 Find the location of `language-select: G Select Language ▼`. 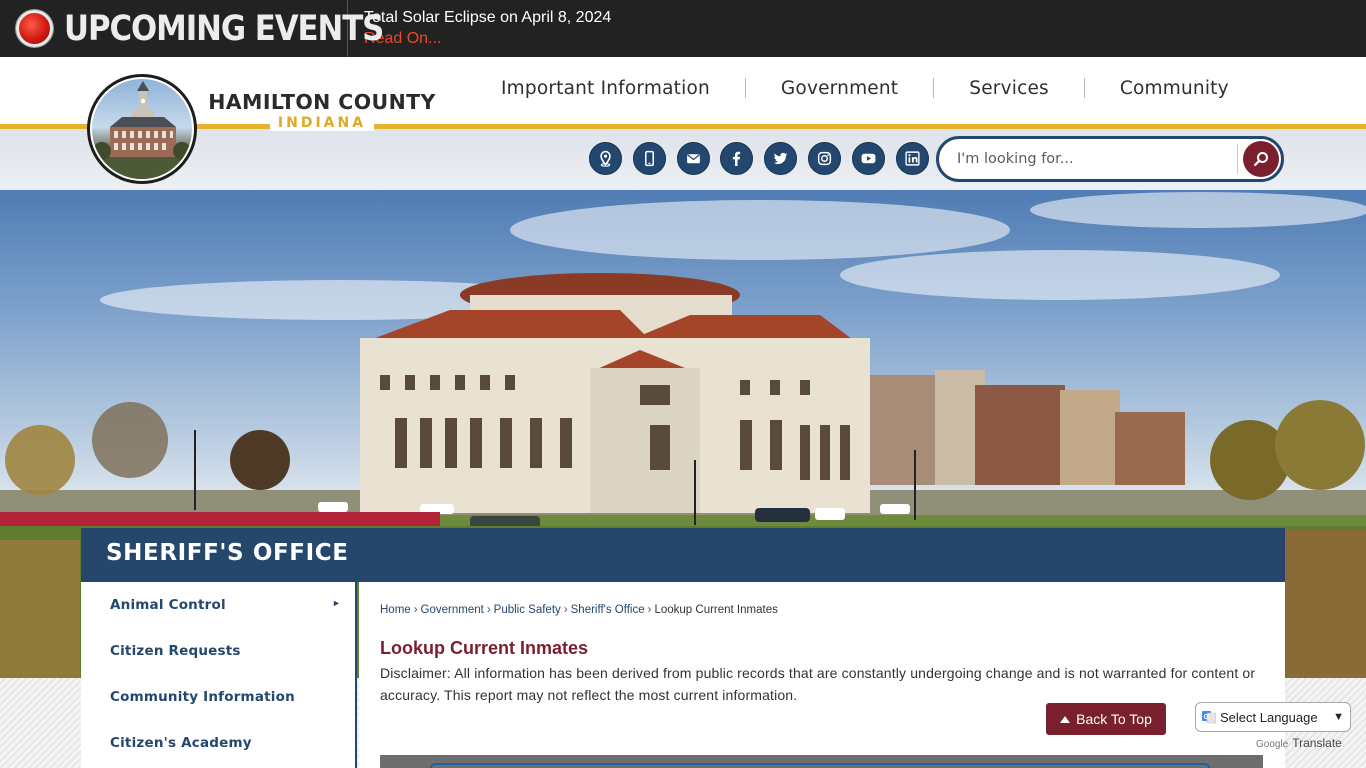

language-select: G Select Language ▼ is located at coordinates (1273, 717).